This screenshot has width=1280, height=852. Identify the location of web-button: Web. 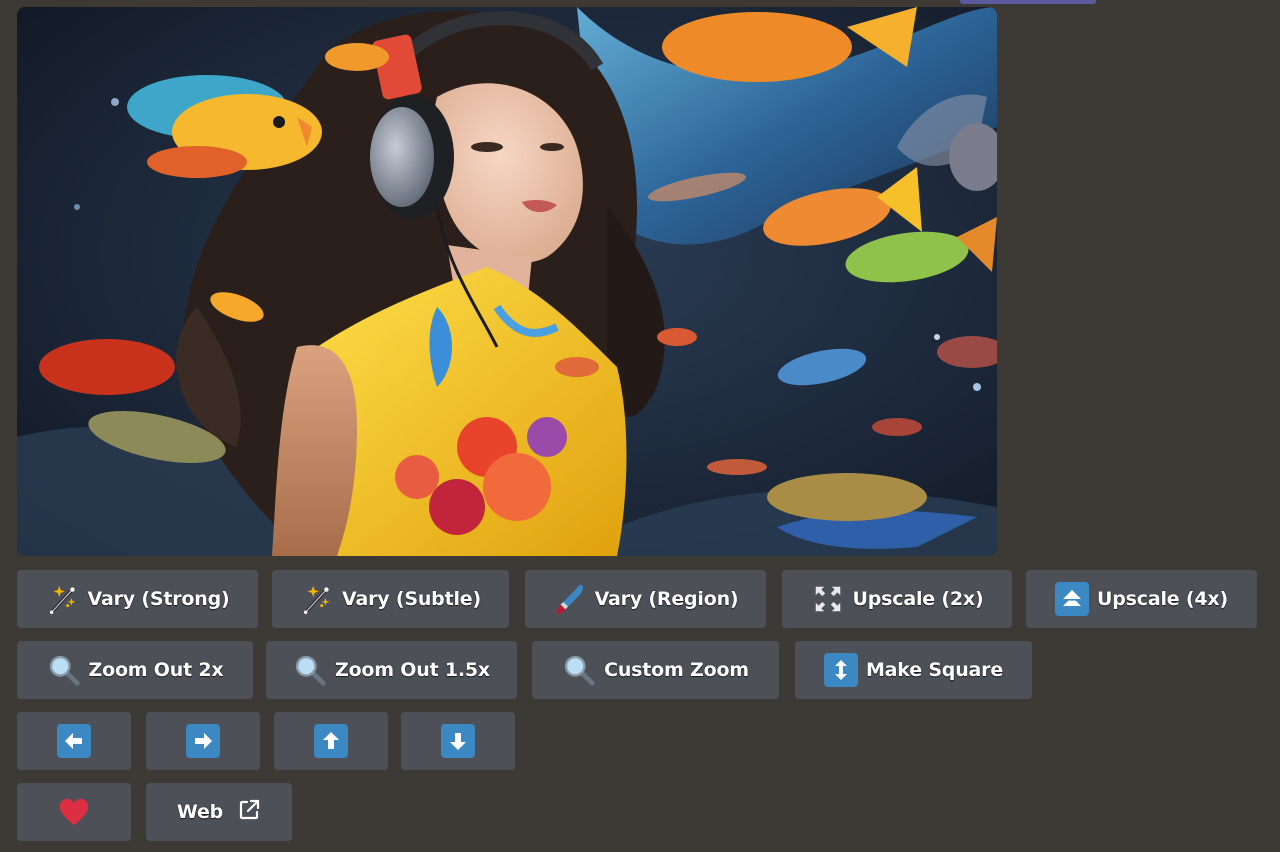
(219, 812).